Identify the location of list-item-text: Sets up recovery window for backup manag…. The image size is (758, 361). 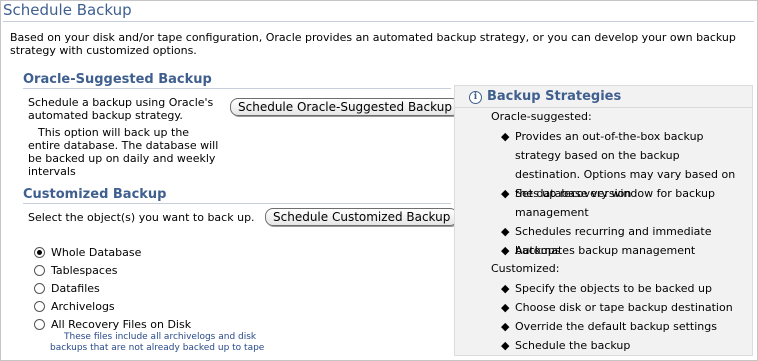
(615, 203).